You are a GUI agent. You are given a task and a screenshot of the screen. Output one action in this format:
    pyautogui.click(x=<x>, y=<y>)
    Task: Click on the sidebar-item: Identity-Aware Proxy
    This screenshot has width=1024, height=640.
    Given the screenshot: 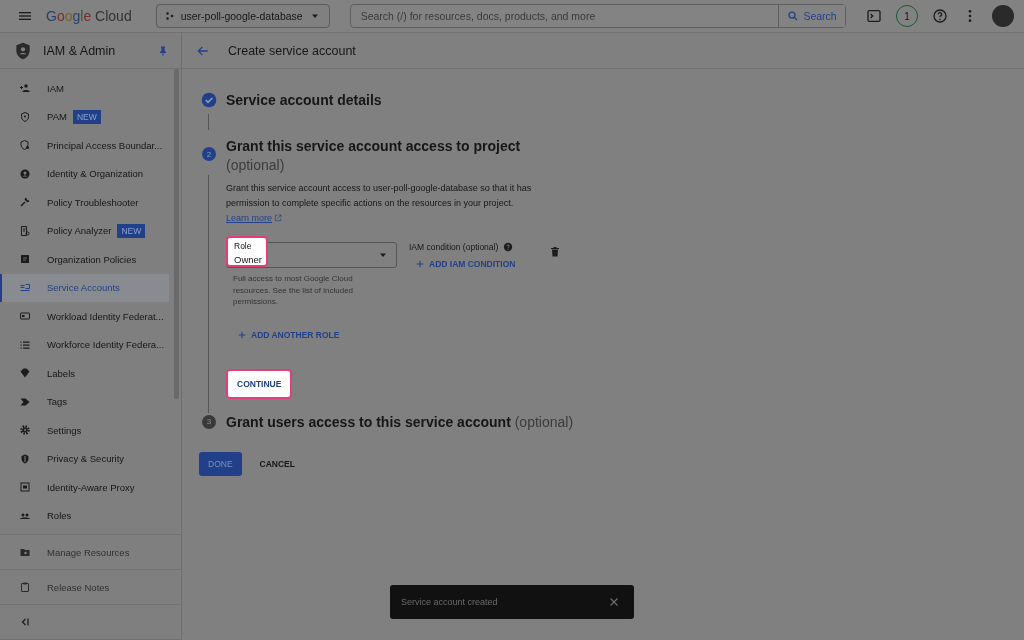 What is the action you would take?
    pyautogui.click(x=84, y=487)
    